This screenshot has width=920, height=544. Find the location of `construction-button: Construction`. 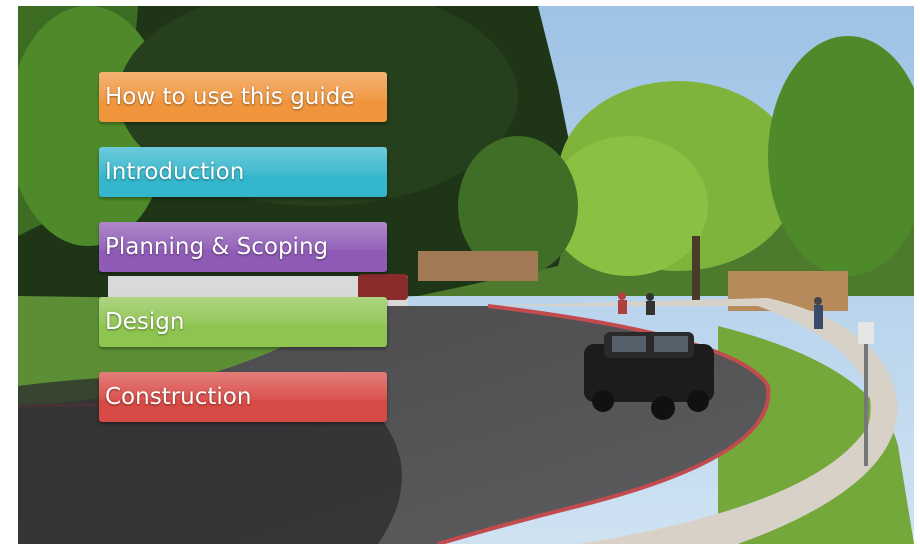

construction-button: Construction is located at coordinates (243, 397).